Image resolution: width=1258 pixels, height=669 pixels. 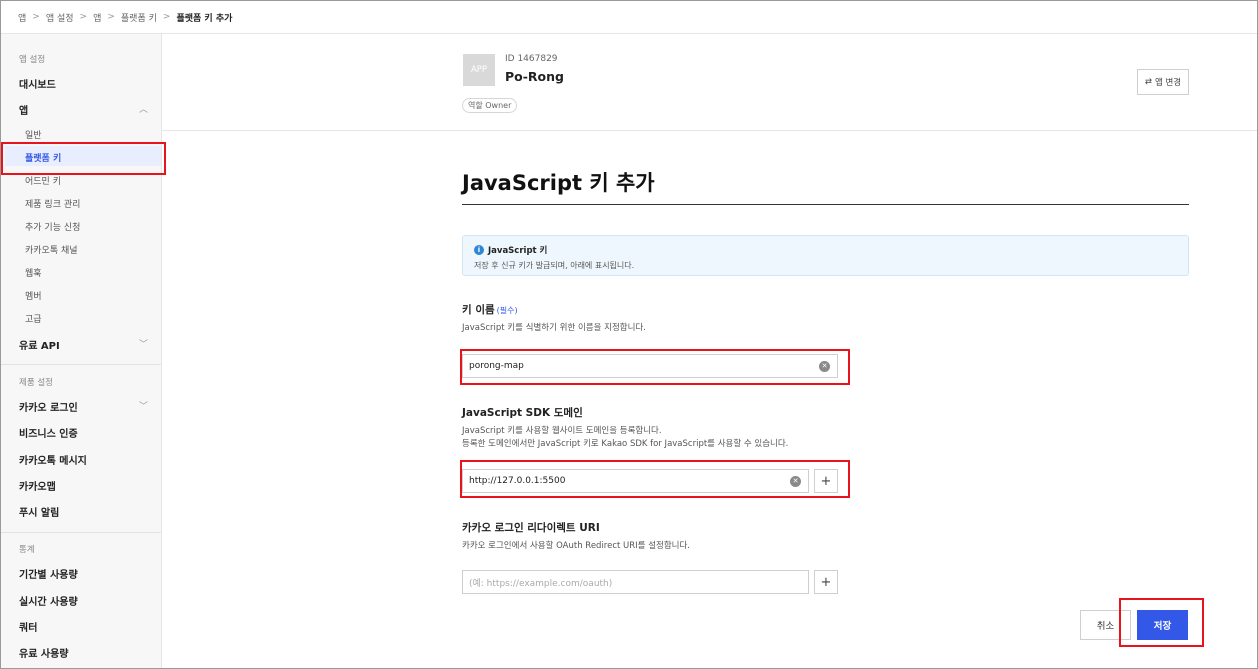 I want to click on sidebar-item-paid-api: 유료 API, so click(x=39, y=344).